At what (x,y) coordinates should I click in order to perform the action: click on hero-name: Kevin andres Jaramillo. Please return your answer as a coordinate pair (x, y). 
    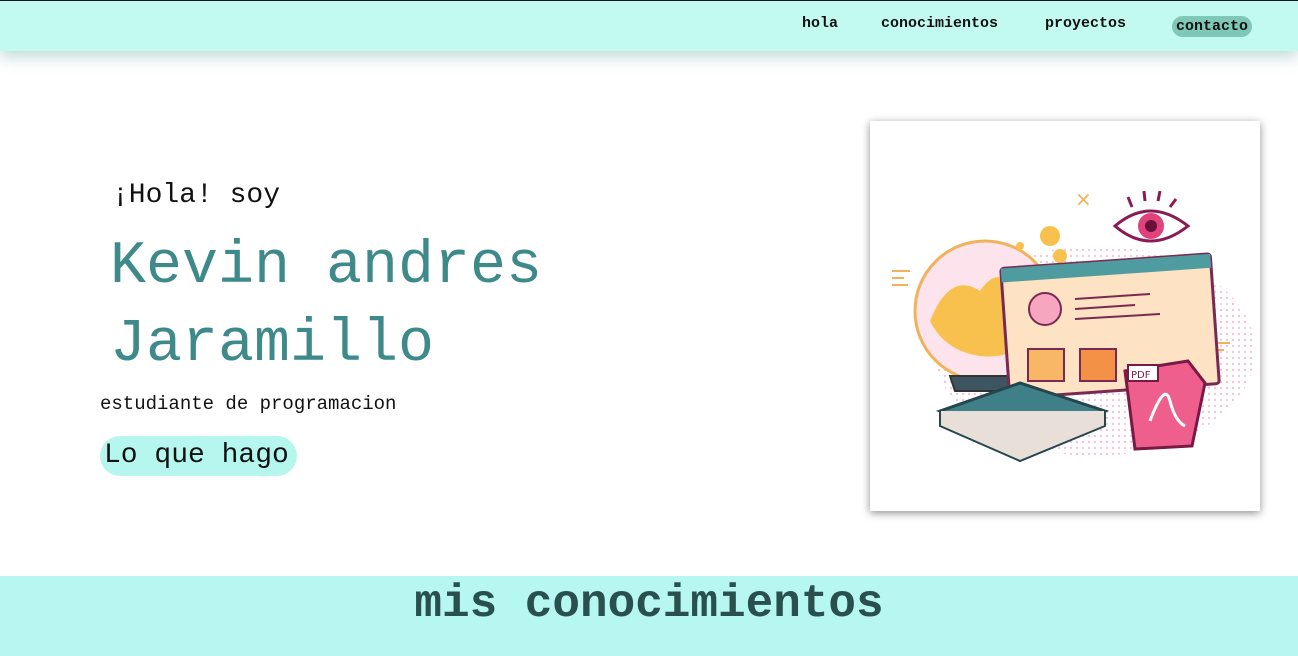
    Looking at the image, I should click on (410, 306).